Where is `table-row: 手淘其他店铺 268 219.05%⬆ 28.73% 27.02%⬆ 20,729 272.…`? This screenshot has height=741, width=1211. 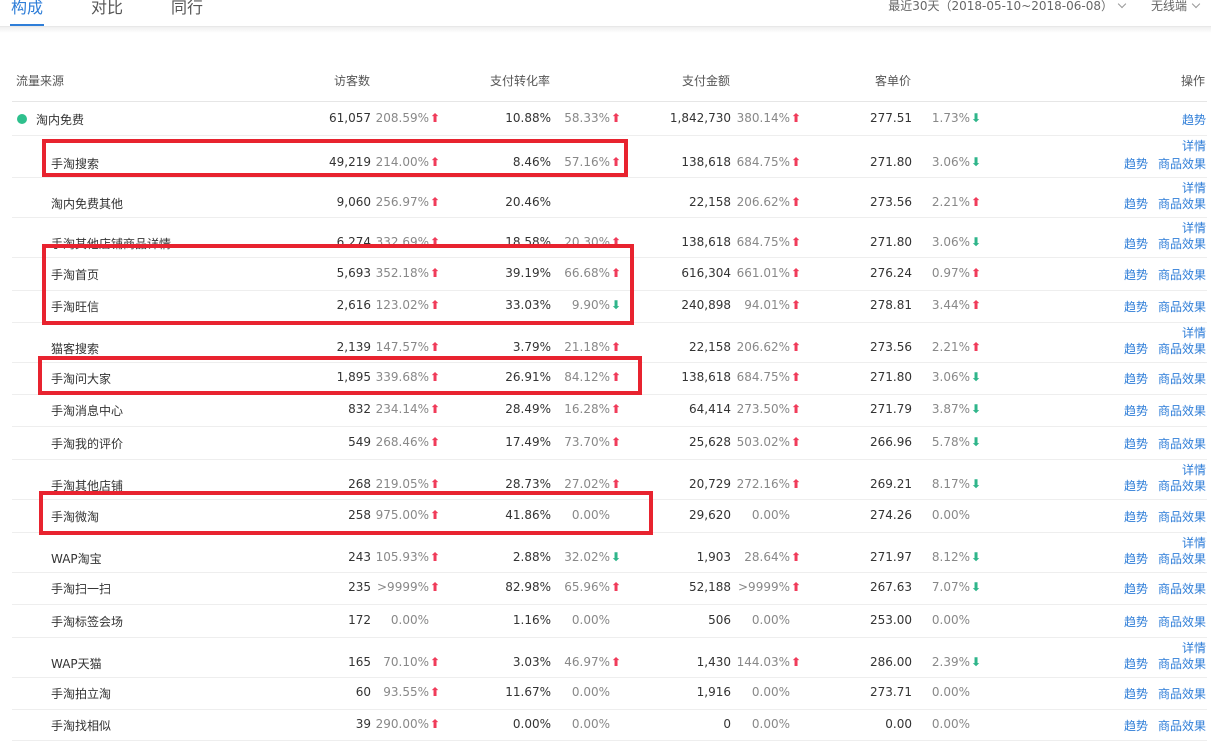
table-row: 手淘其他店铺 268 219.05%⬆ 28.73% 27.02%⬆ 20,729 272.… is located at coordinates (609, 479).